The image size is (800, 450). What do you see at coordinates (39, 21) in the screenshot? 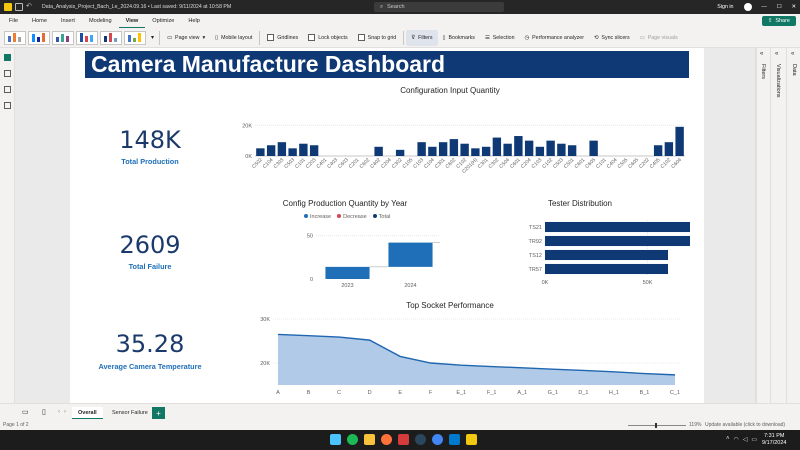
I see `menu-home: Home` at bounding box center [39, 21].